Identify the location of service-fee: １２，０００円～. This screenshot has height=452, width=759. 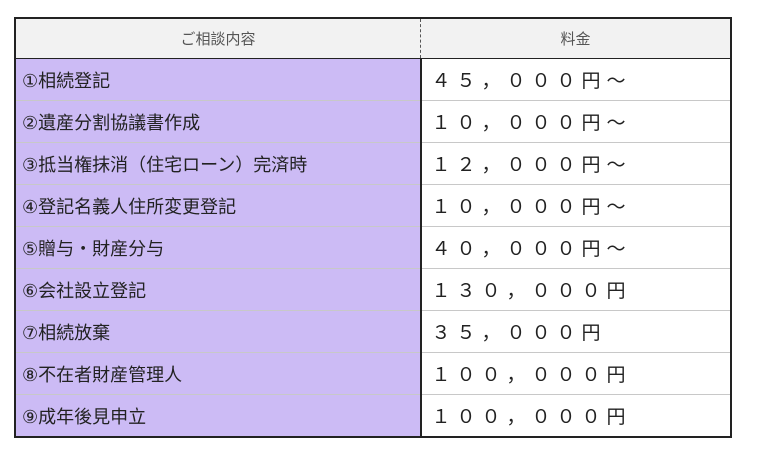
(575, 163).